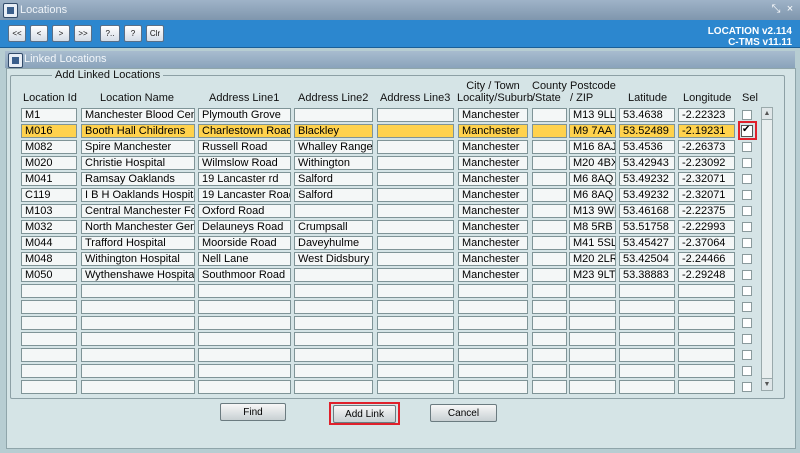 This screenshot has height=453, width=800. Describe the element at coordinates (39, 33) in the screenshot. I see `previous-record-button: <` at that location.